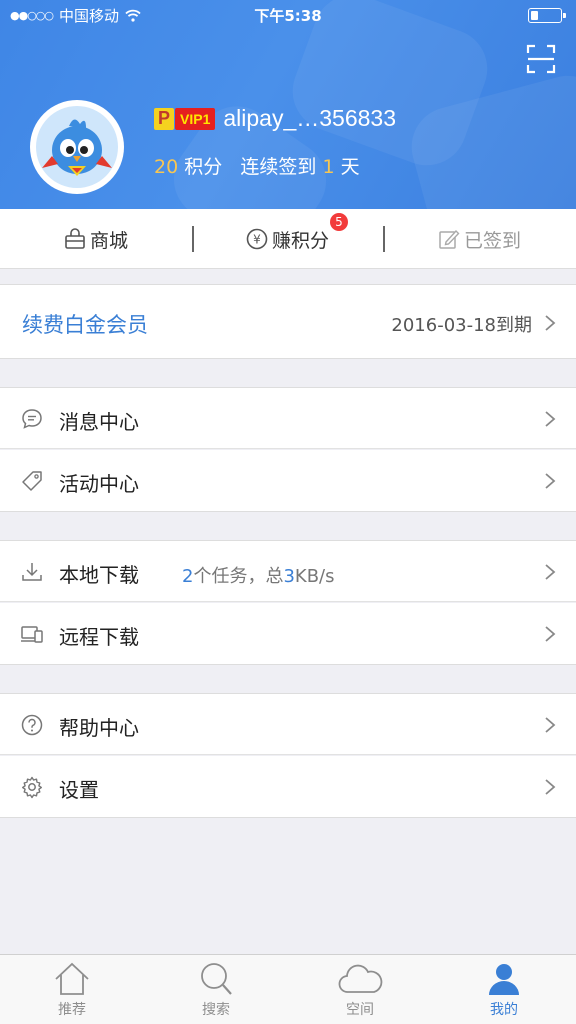  What do you see at coordinates (75, 238) in the screenshot?
I see `shopping-bag-icon` at bounding box center [75, 238].